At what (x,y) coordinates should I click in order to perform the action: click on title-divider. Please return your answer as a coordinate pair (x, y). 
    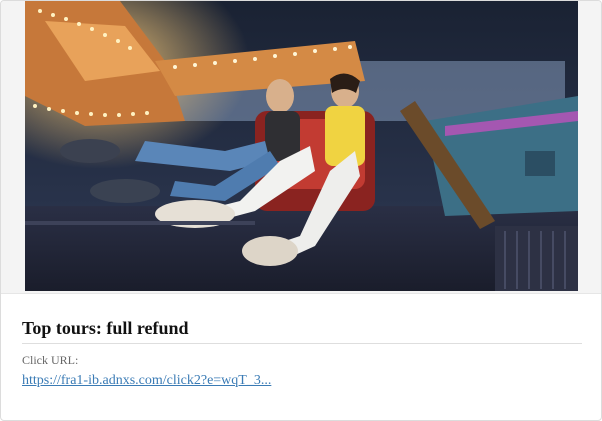
    Looking at the image, I should click on (302, 343).